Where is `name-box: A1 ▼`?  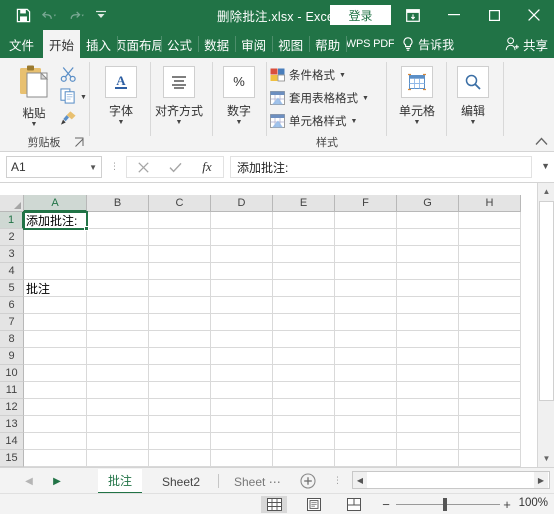 name-box: A1 ▼ is located at coordinates (54, 167).